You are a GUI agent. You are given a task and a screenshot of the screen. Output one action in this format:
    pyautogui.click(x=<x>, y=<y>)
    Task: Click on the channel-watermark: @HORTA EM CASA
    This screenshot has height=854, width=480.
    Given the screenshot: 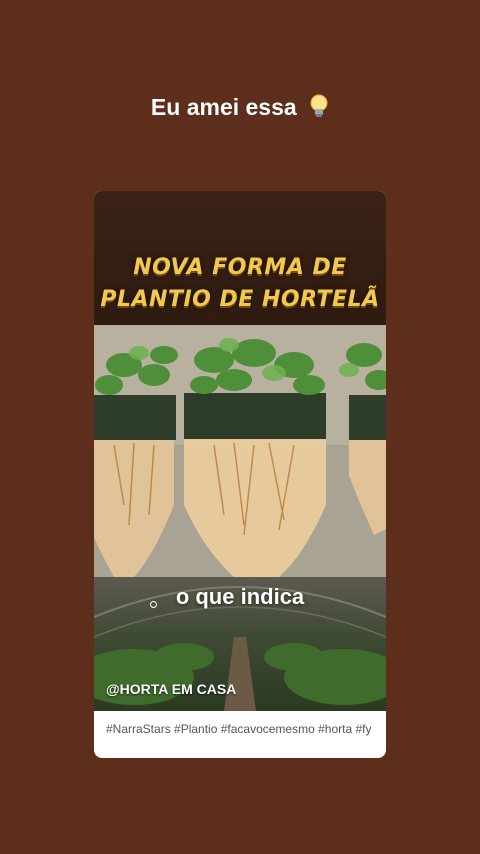 What is the action you would take?
    pyautogui.click(x=171, y=689)
    